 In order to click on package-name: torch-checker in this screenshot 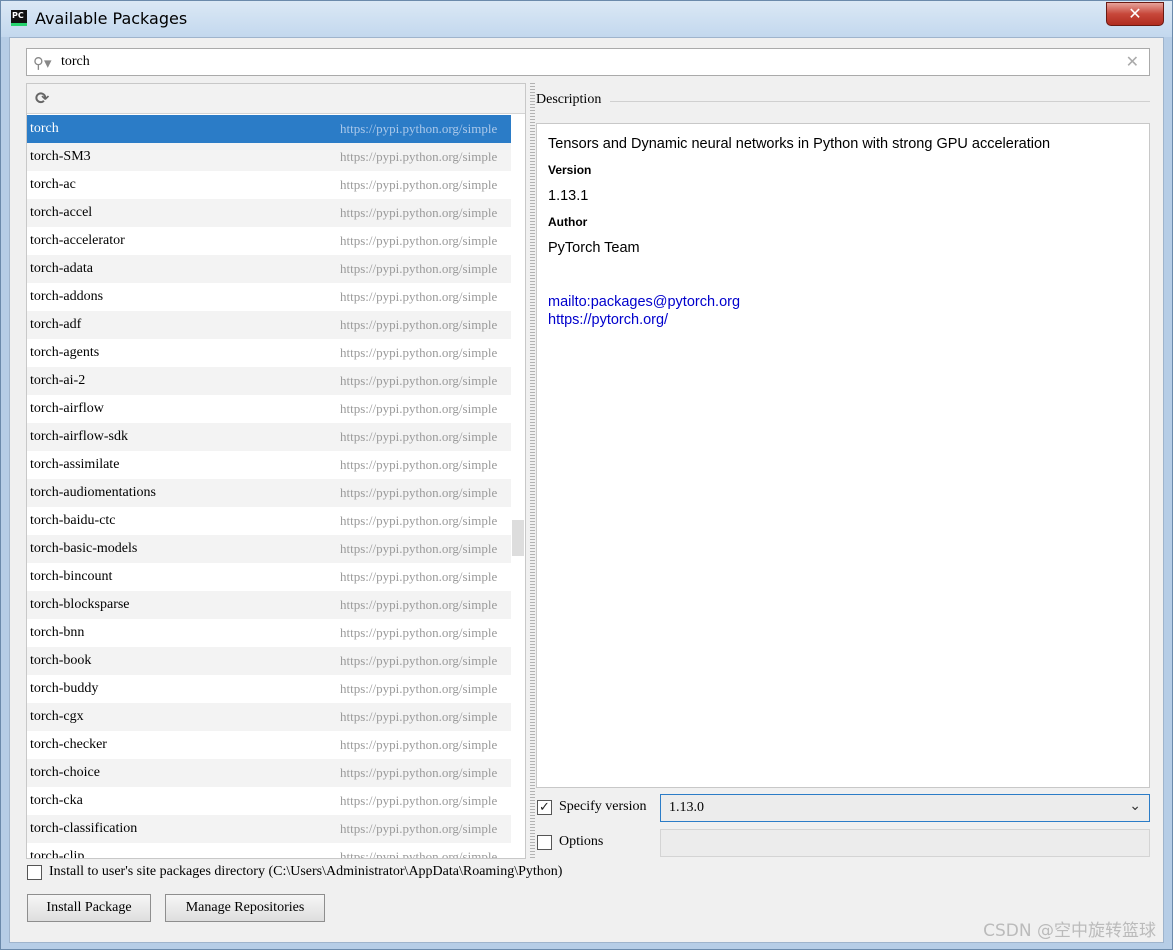, I will do `click(68, 744)`.